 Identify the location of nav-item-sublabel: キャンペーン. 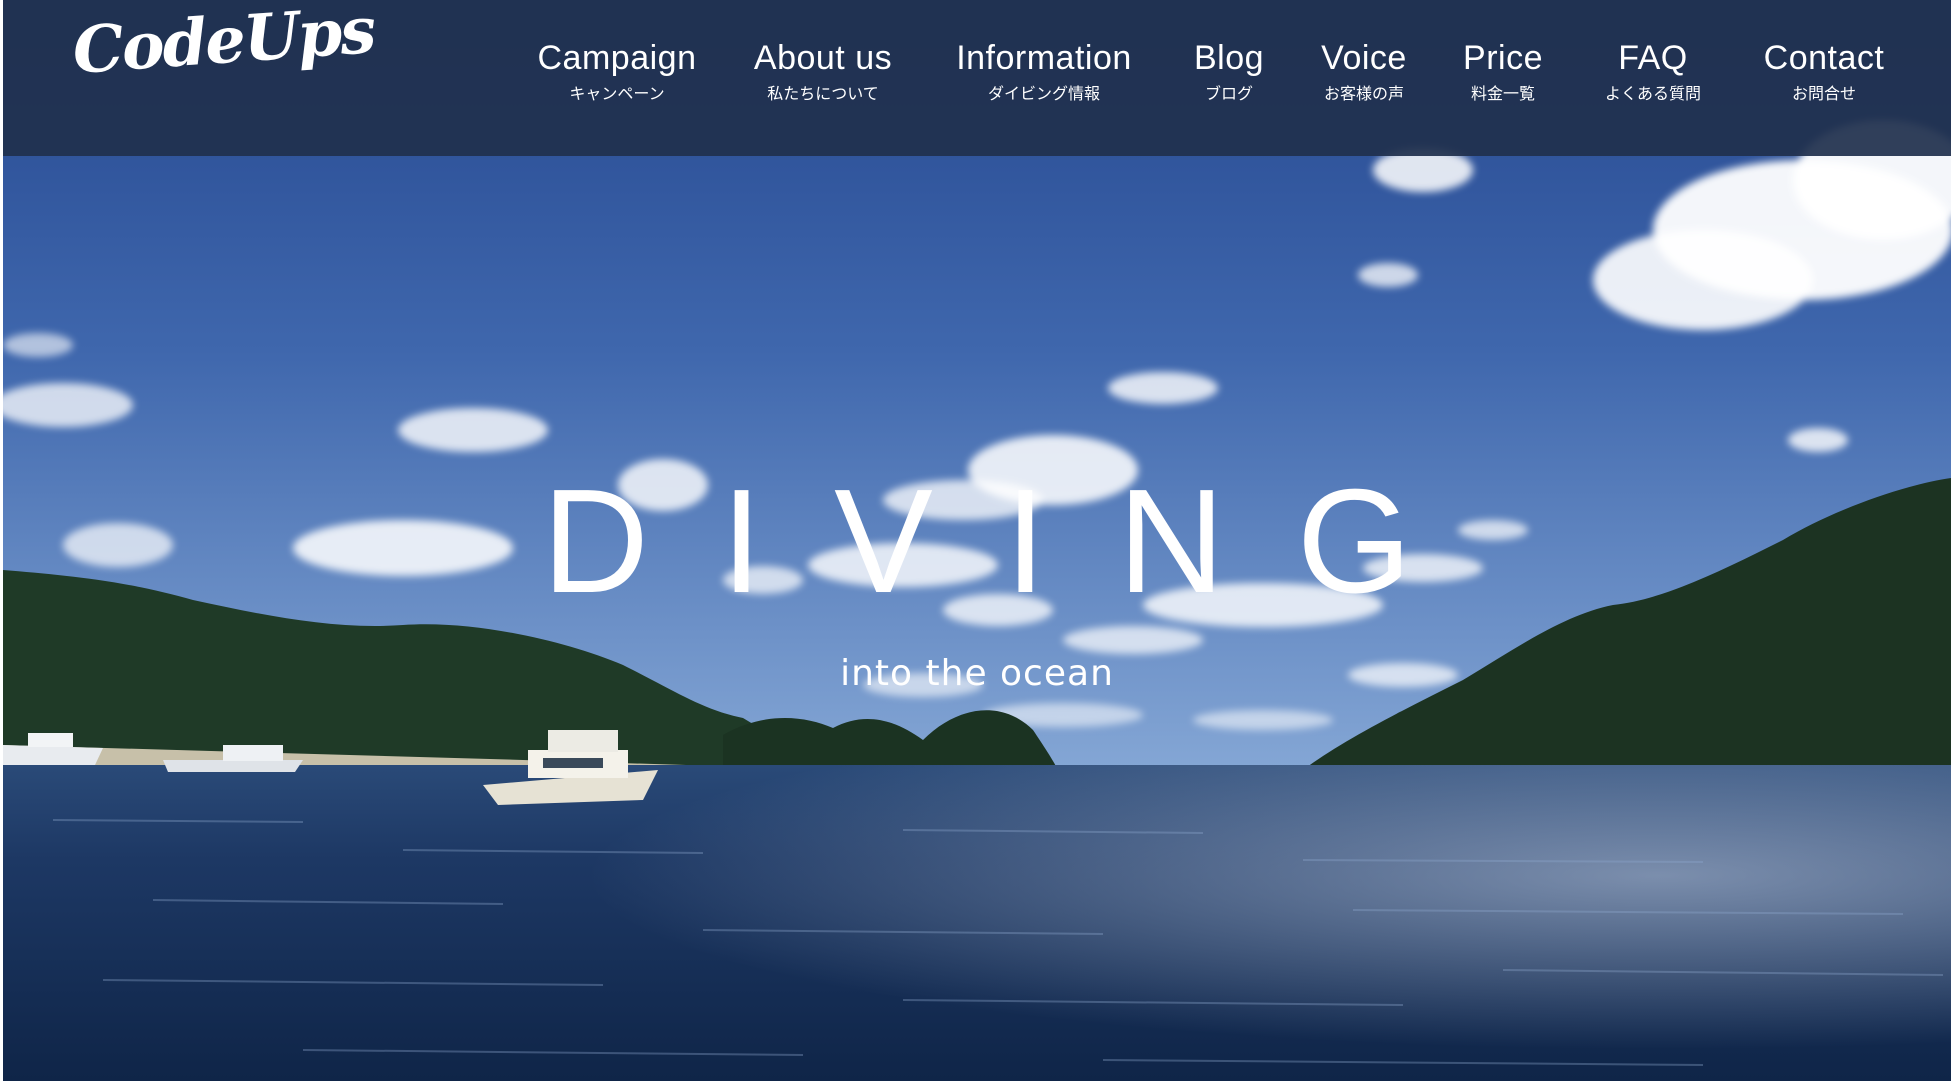
(617, 93).